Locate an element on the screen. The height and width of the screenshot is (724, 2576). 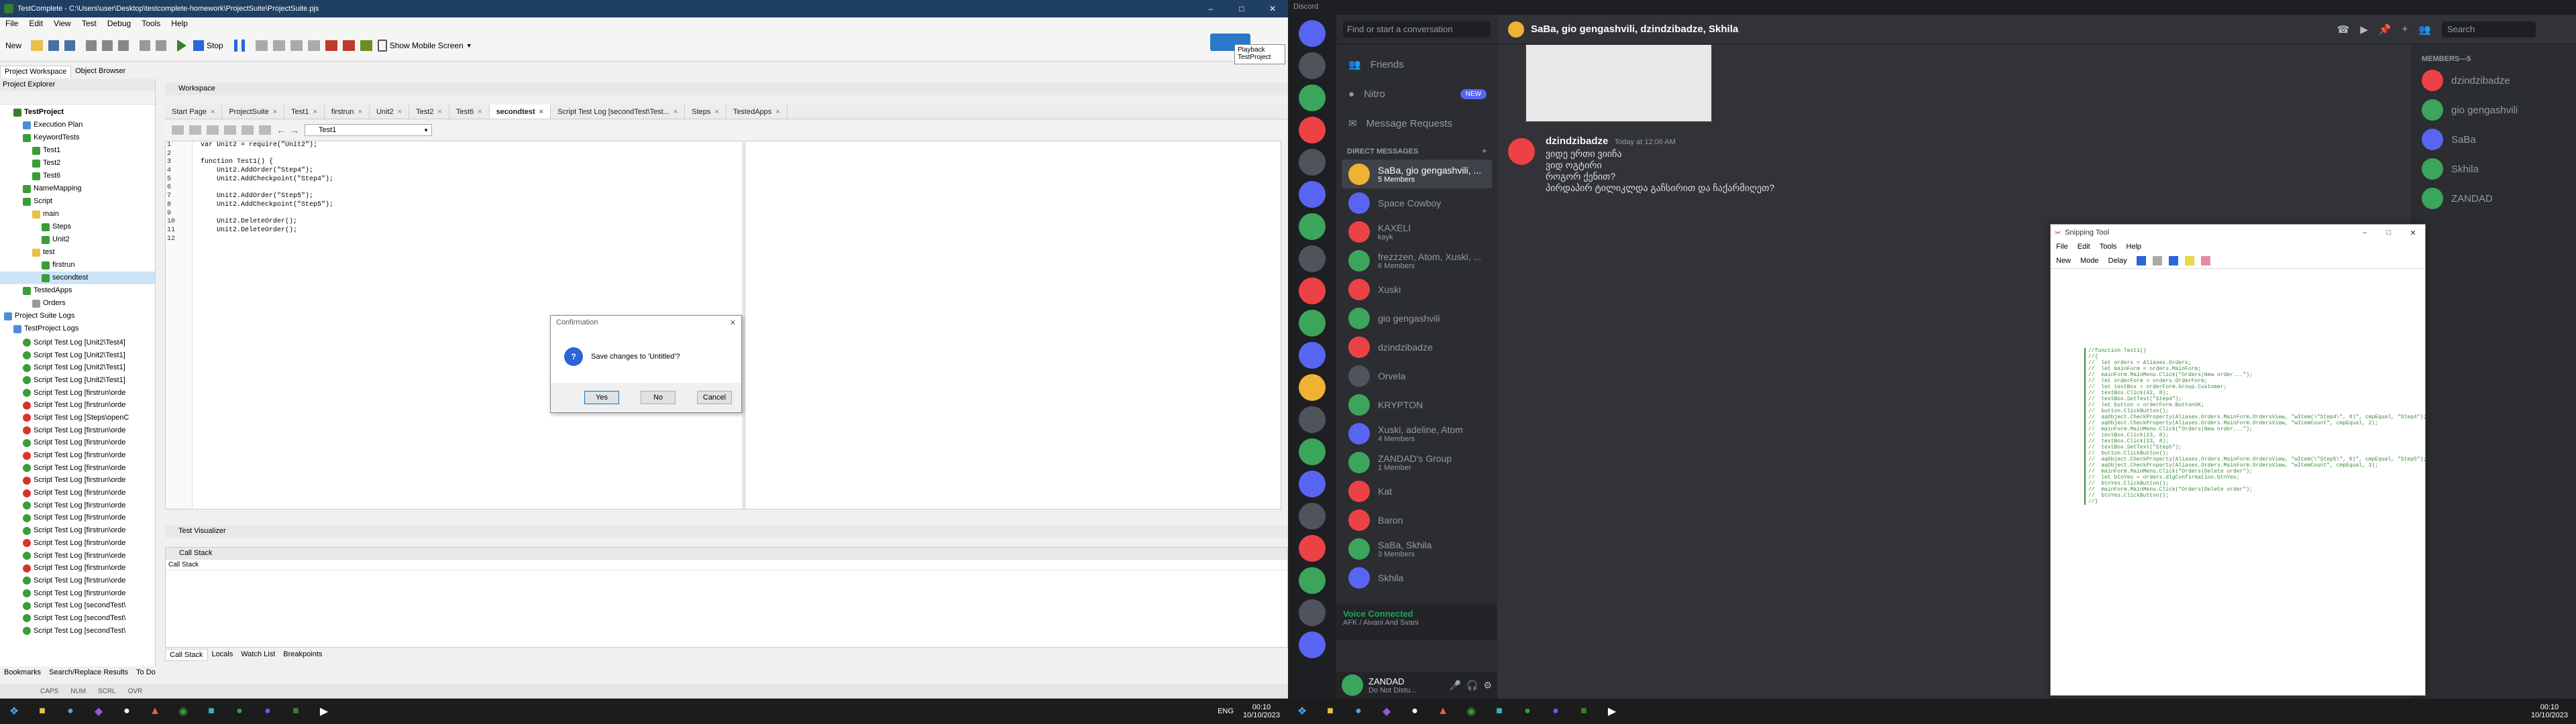
snip-menu-help: Help is located at coordinates (2133, 247).